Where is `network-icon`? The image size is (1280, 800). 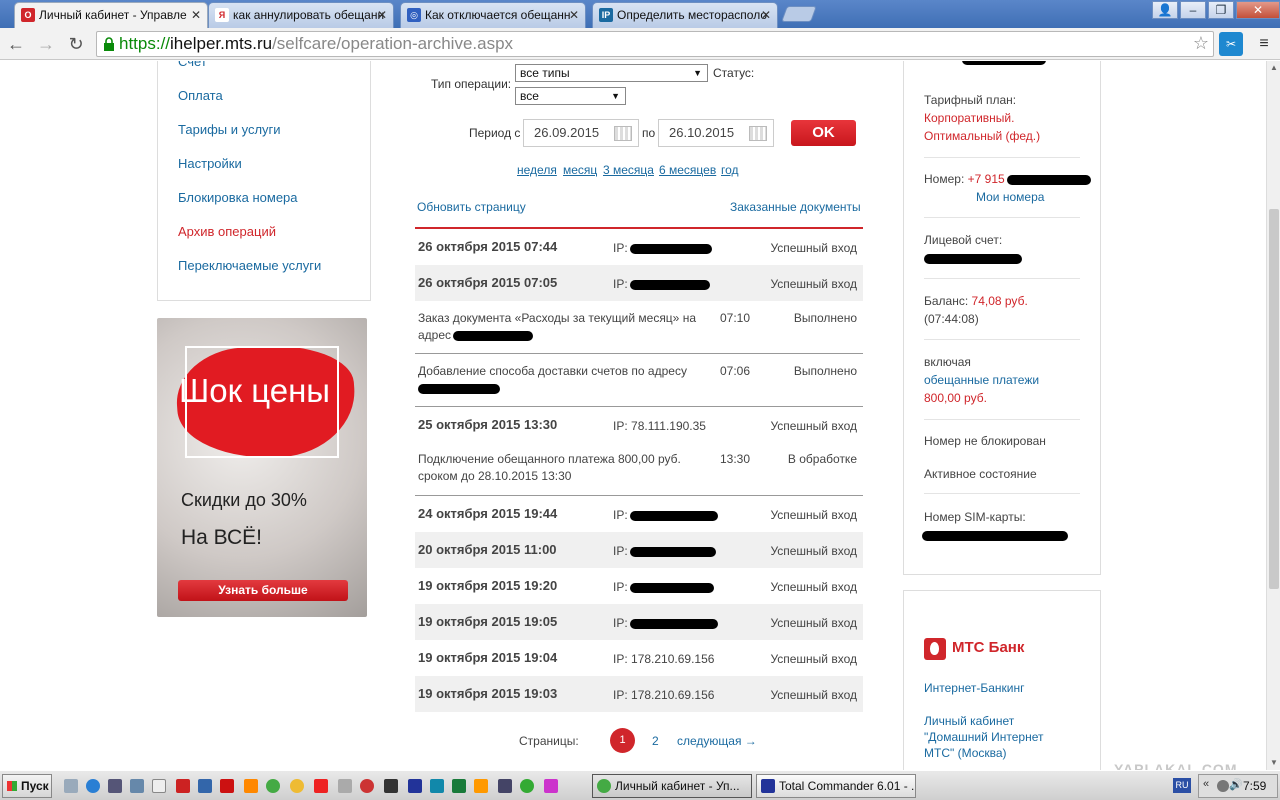
network-icon is located at coordinates (137, 786).